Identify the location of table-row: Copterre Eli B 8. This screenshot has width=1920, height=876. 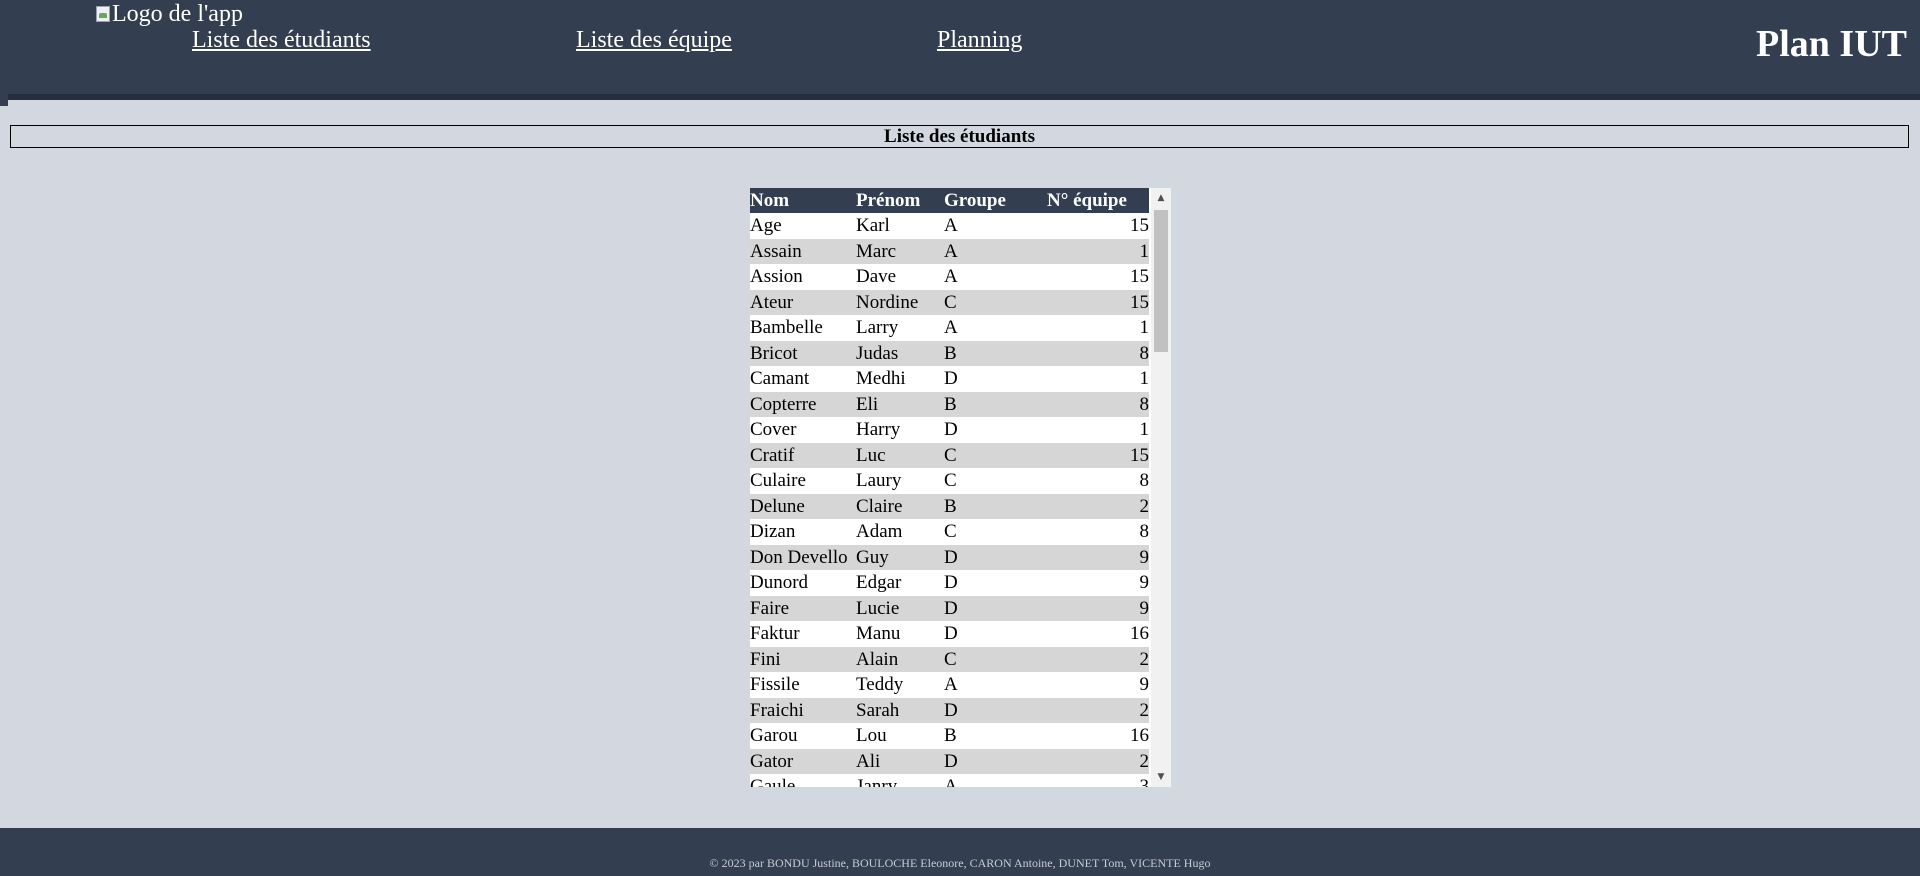
(949, 404).